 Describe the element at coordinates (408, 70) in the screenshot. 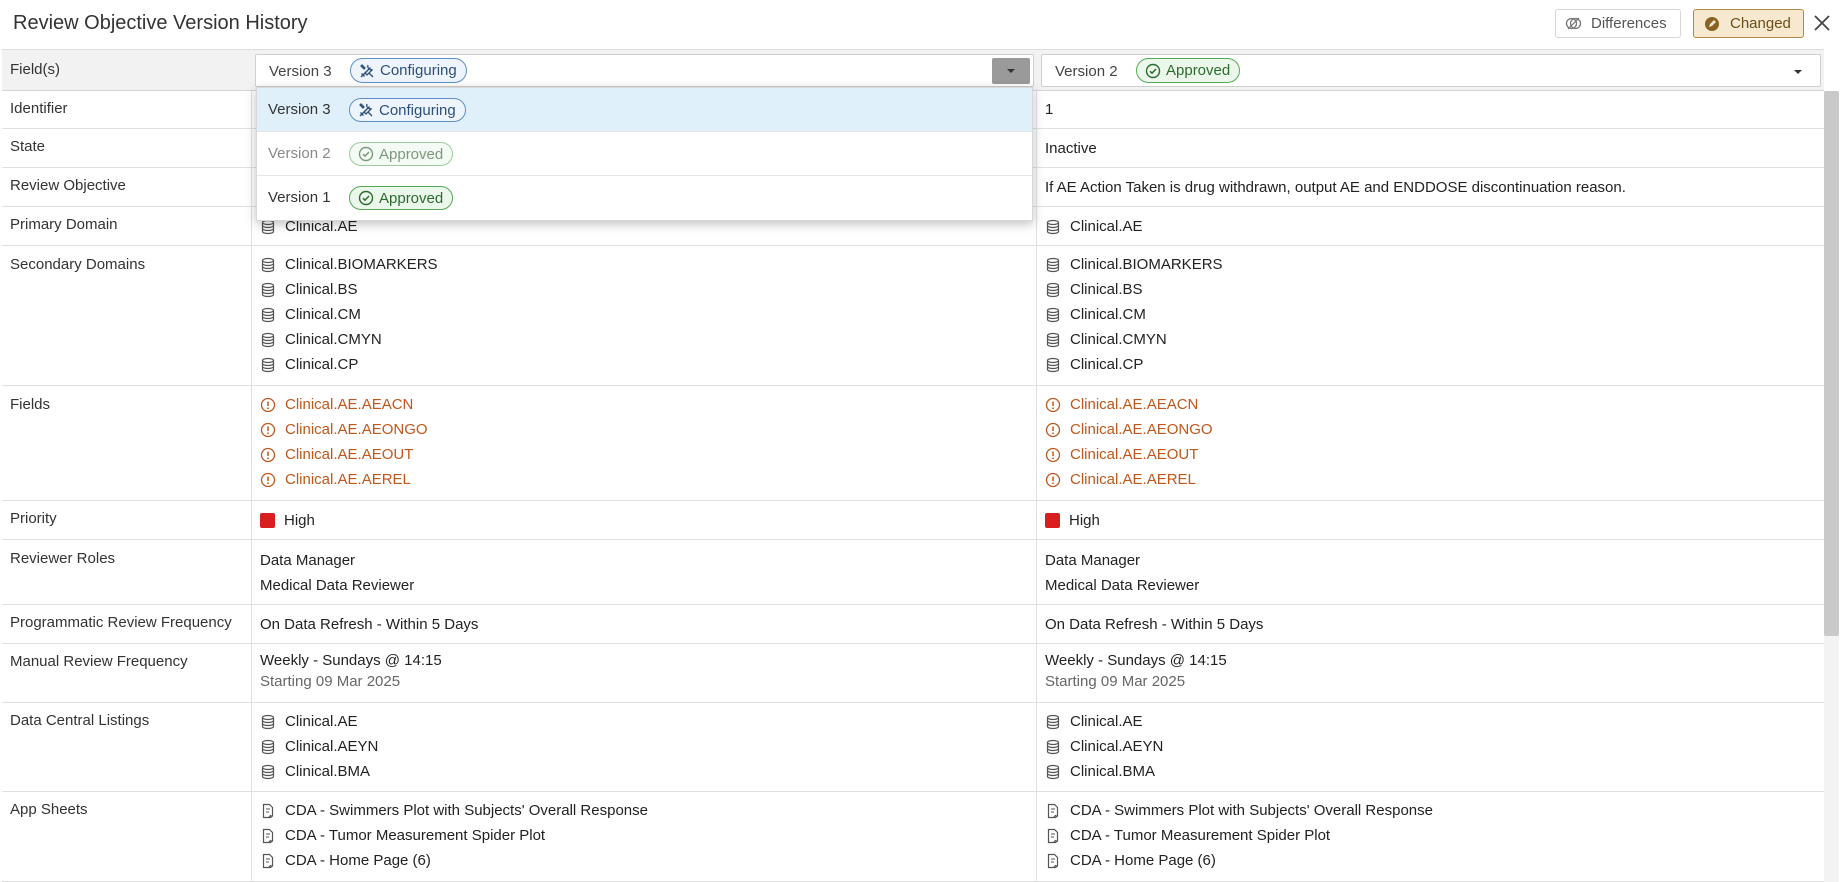

I see `left-status-badge: Configuring` at that location.